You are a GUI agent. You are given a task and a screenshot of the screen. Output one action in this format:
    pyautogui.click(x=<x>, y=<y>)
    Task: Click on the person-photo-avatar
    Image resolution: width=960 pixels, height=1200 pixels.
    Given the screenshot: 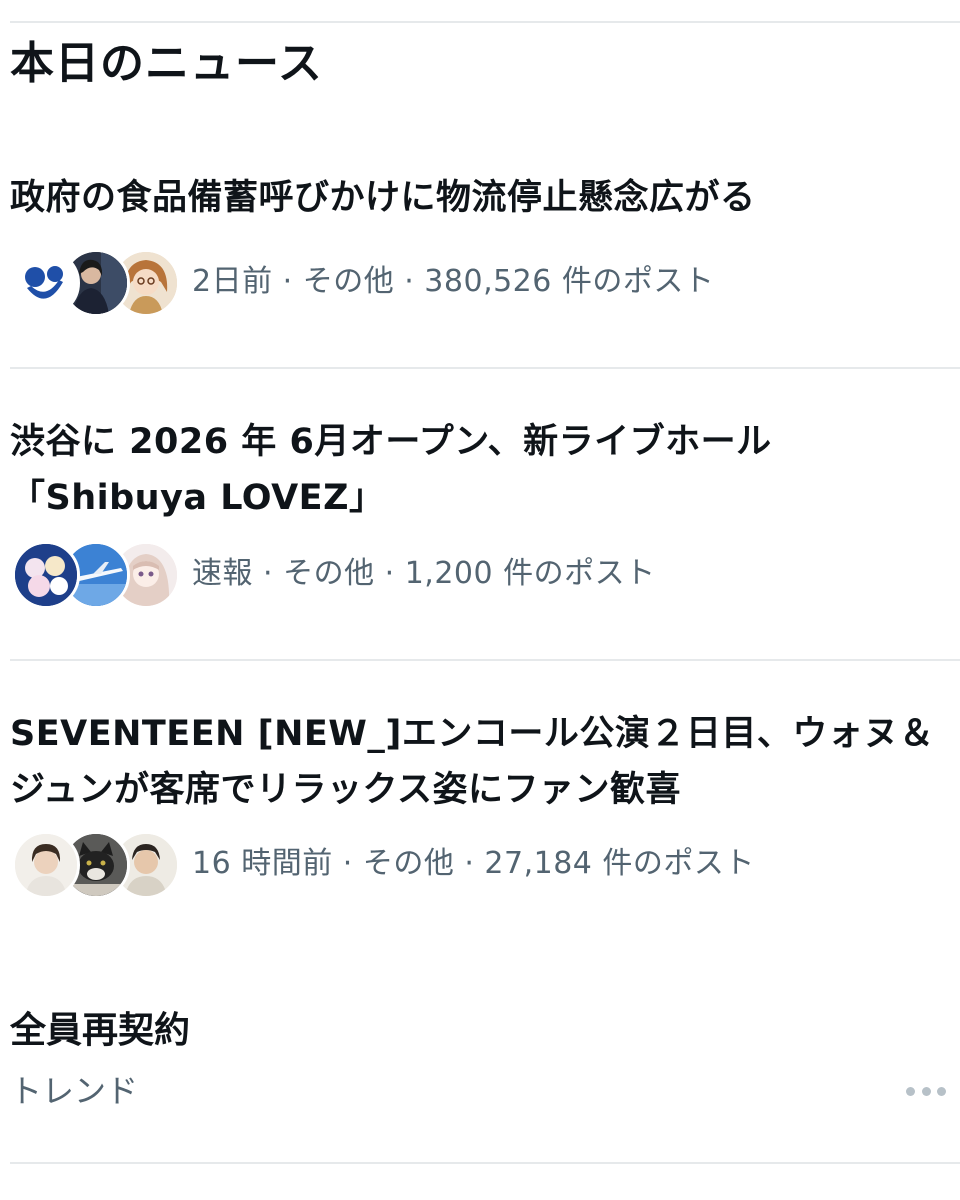 What is the action you would take?
    pyautogui.click(x=46, y=865)
    